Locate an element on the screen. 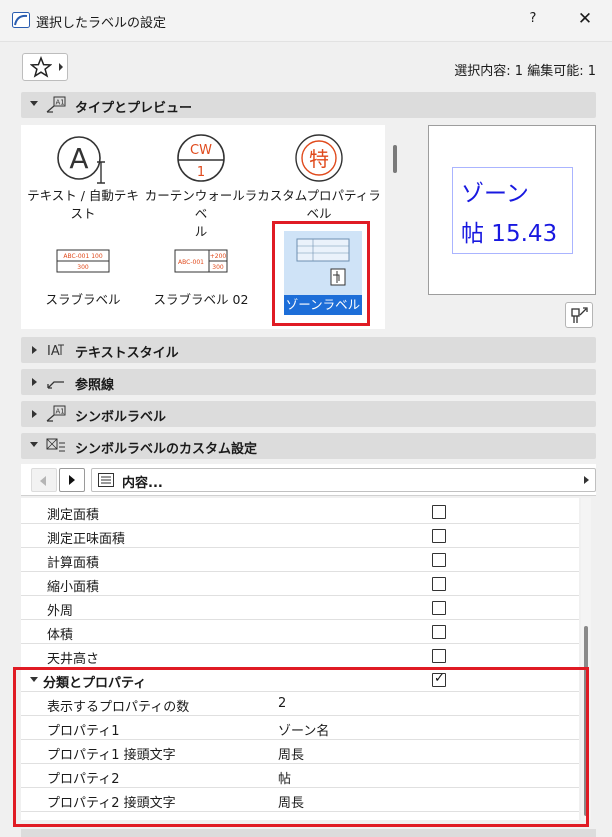 The width and height of the screenshot is (612, 837). type-caption: カスタムプロパティラ is located at coordinates (319, 195).